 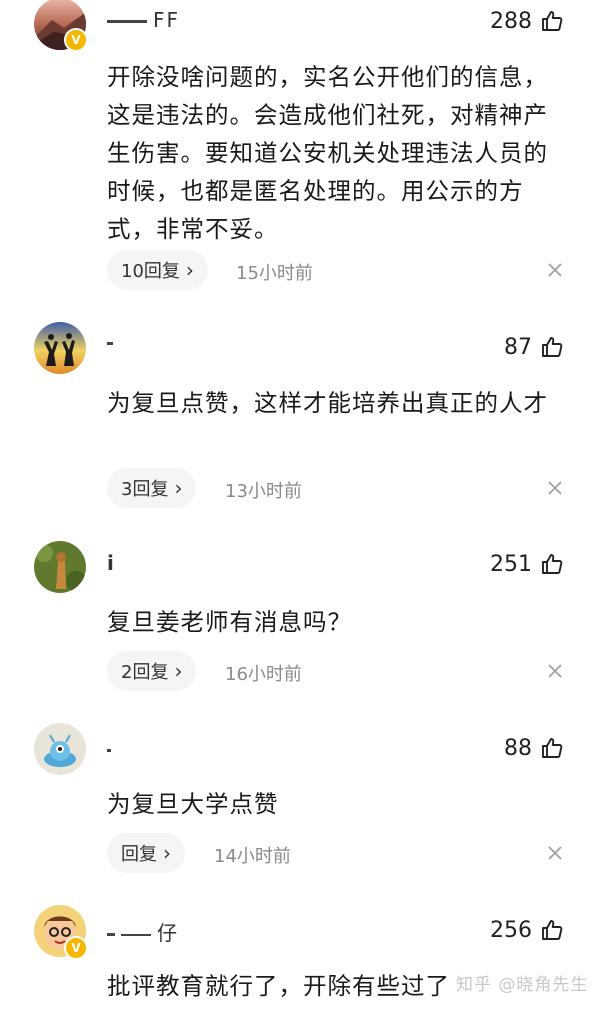 I want to click on username-text: 仔, so click(x=168, y=933).